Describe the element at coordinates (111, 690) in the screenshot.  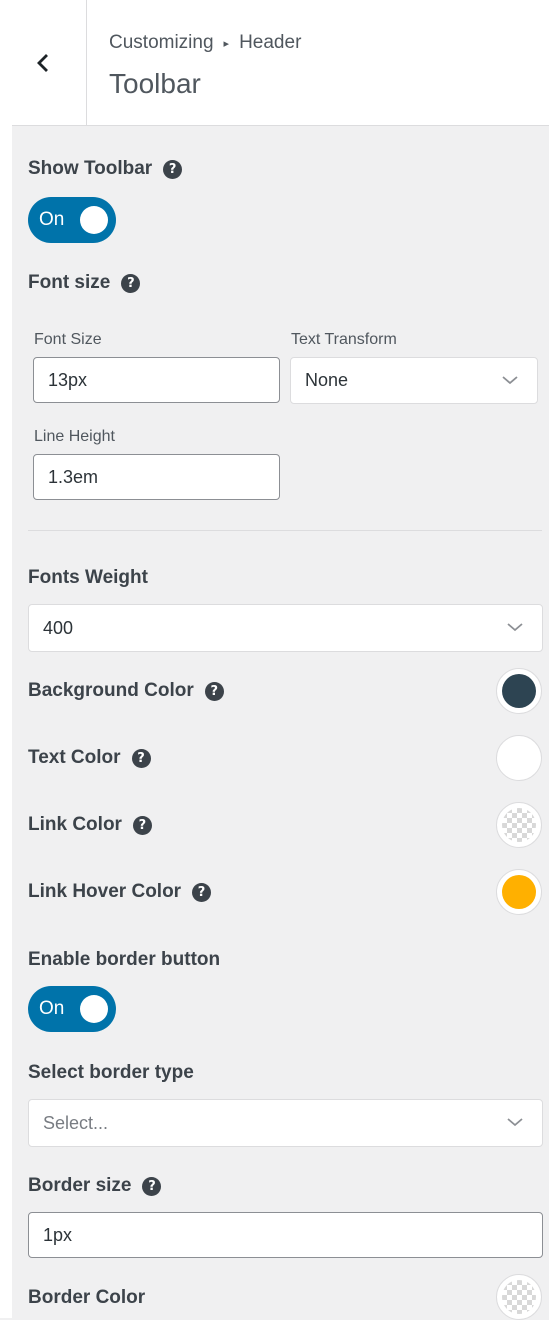
I see `background-color-label-text: Background Color` at that location.